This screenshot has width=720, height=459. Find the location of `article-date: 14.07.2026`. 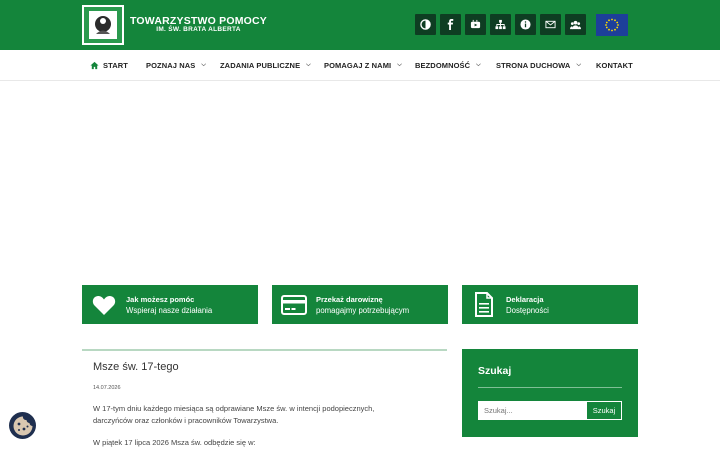

article-date: 14.07.2026 is located at coordinates (107, 388).